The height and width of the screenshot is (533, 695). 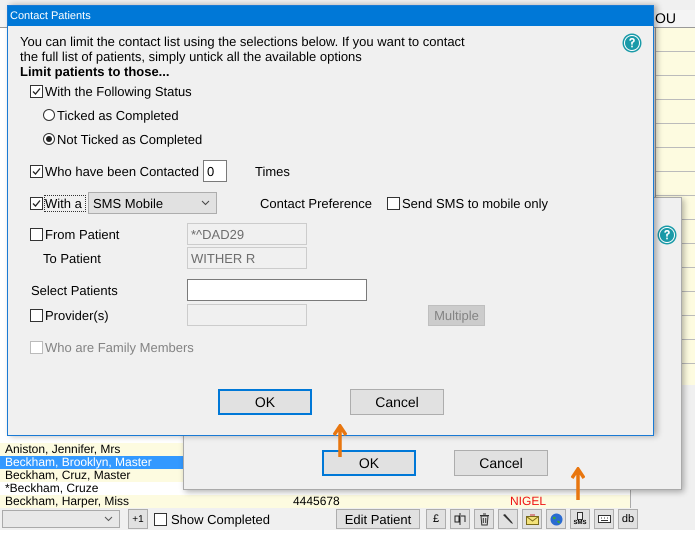 I want to click on select-patients-field, so click(x=277, y=290).